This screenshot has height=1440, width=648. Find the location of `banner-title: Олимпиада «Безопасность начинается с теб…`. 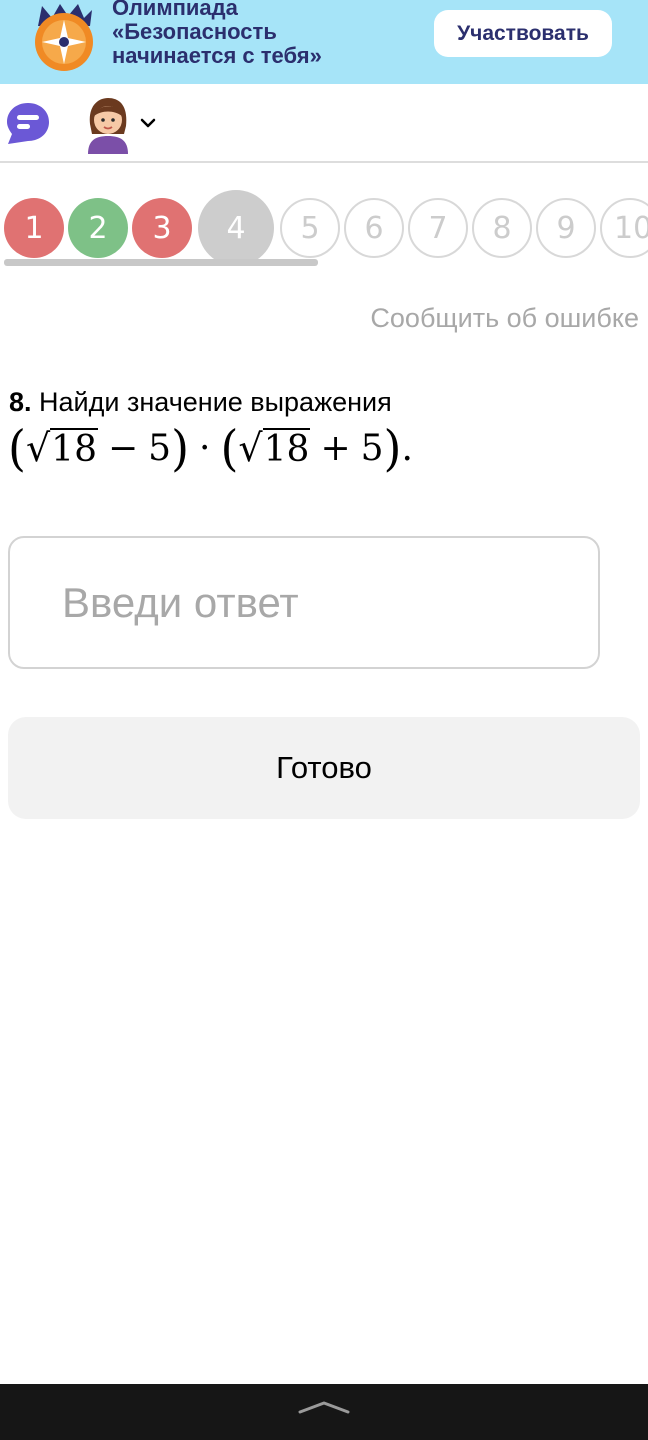

banner-title: Олимпиада «Безопасность начинается с теб… is located at coordinates (262, 34).